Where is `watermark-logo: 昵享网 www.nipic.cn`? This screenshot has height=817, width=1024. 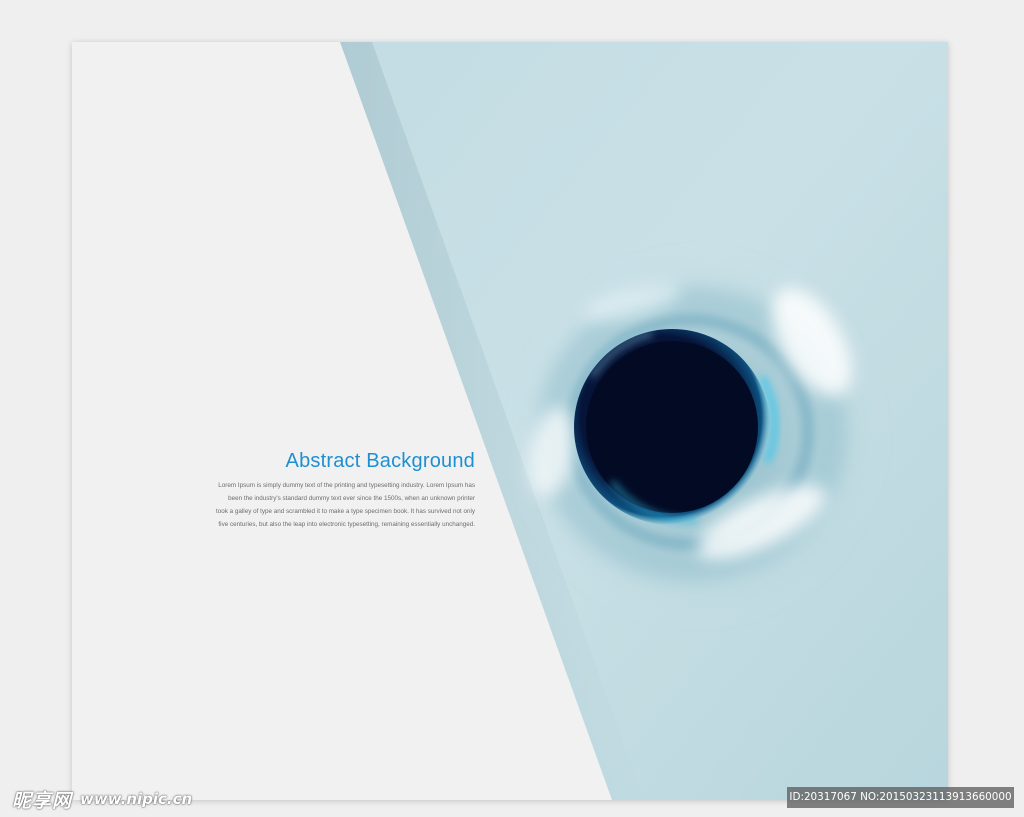 watermark-logo: 昵享网 www.nipic.cn is located at coordinates (102, 799).